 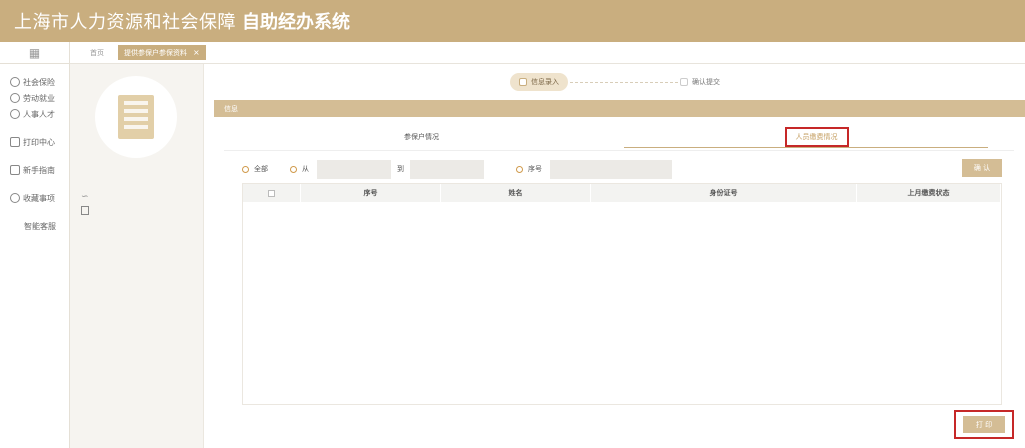 I want to click on nav-label: 新手指南, so click(x=39, y=170).